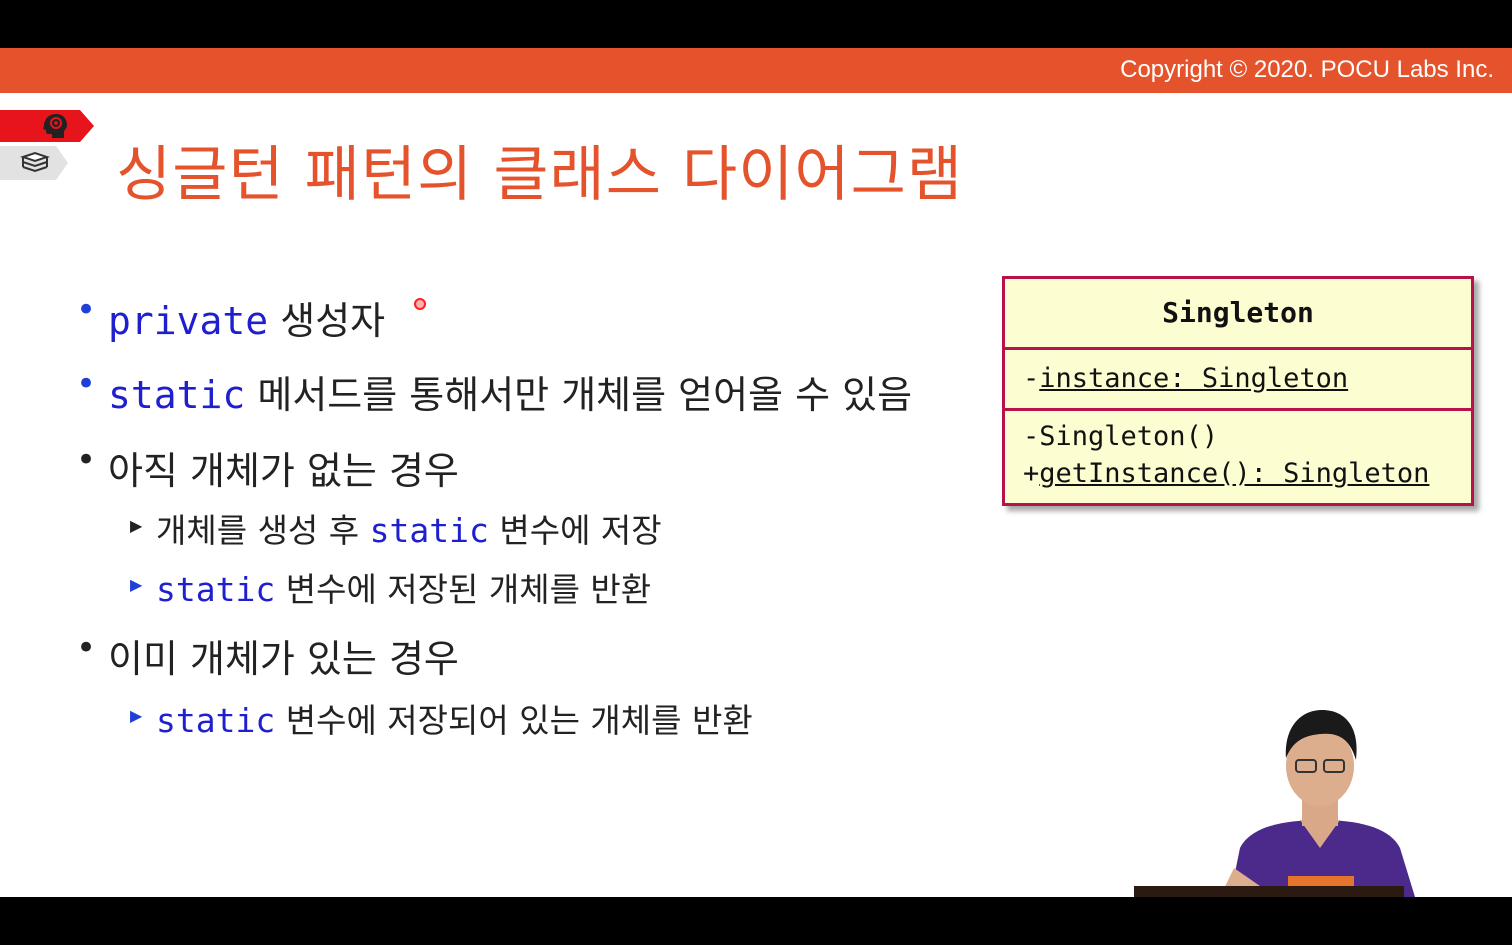 Image resolution: width=1512 pixels, height=945 pixels. What do you see at coordinates (283, 659) in the screenshot?
I see `bullet-instance-exists: 이미 개체가 있는 경우` at bounding box center [283, 659].